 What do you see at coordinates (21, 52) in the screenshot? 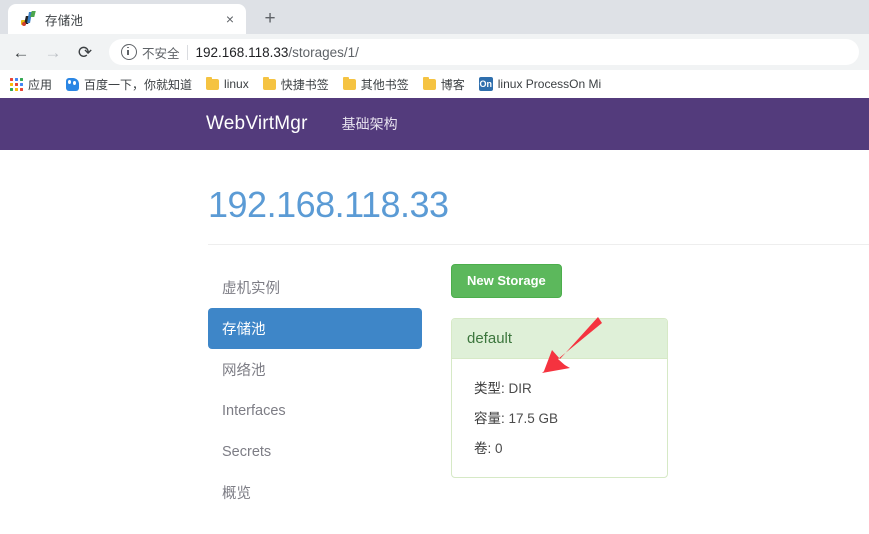
I see `back-icon: ←` at bounding box center [21, 52].